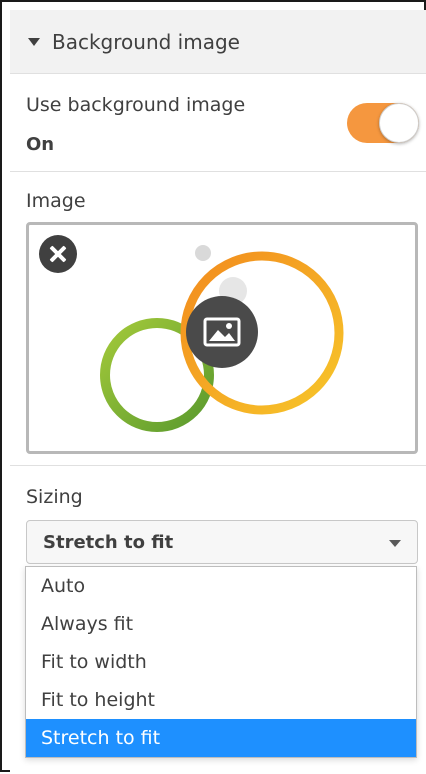 This screenshot has width=426, height=774. What do you see at coordinates (56, 201) in the screenshot?
I see `image-label: Image` at bounding box center [56, 201].